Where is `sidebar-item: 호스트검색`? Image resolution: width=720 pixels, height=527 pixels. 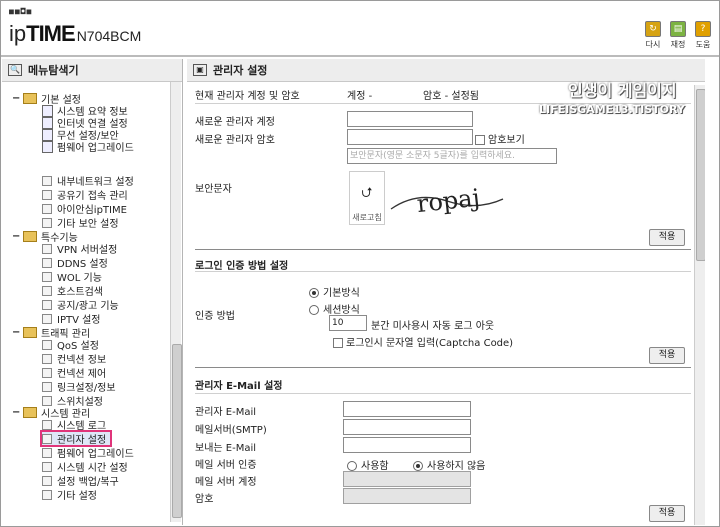
sidebar-item: 호스트검색 is located at coordinates (72, 291).